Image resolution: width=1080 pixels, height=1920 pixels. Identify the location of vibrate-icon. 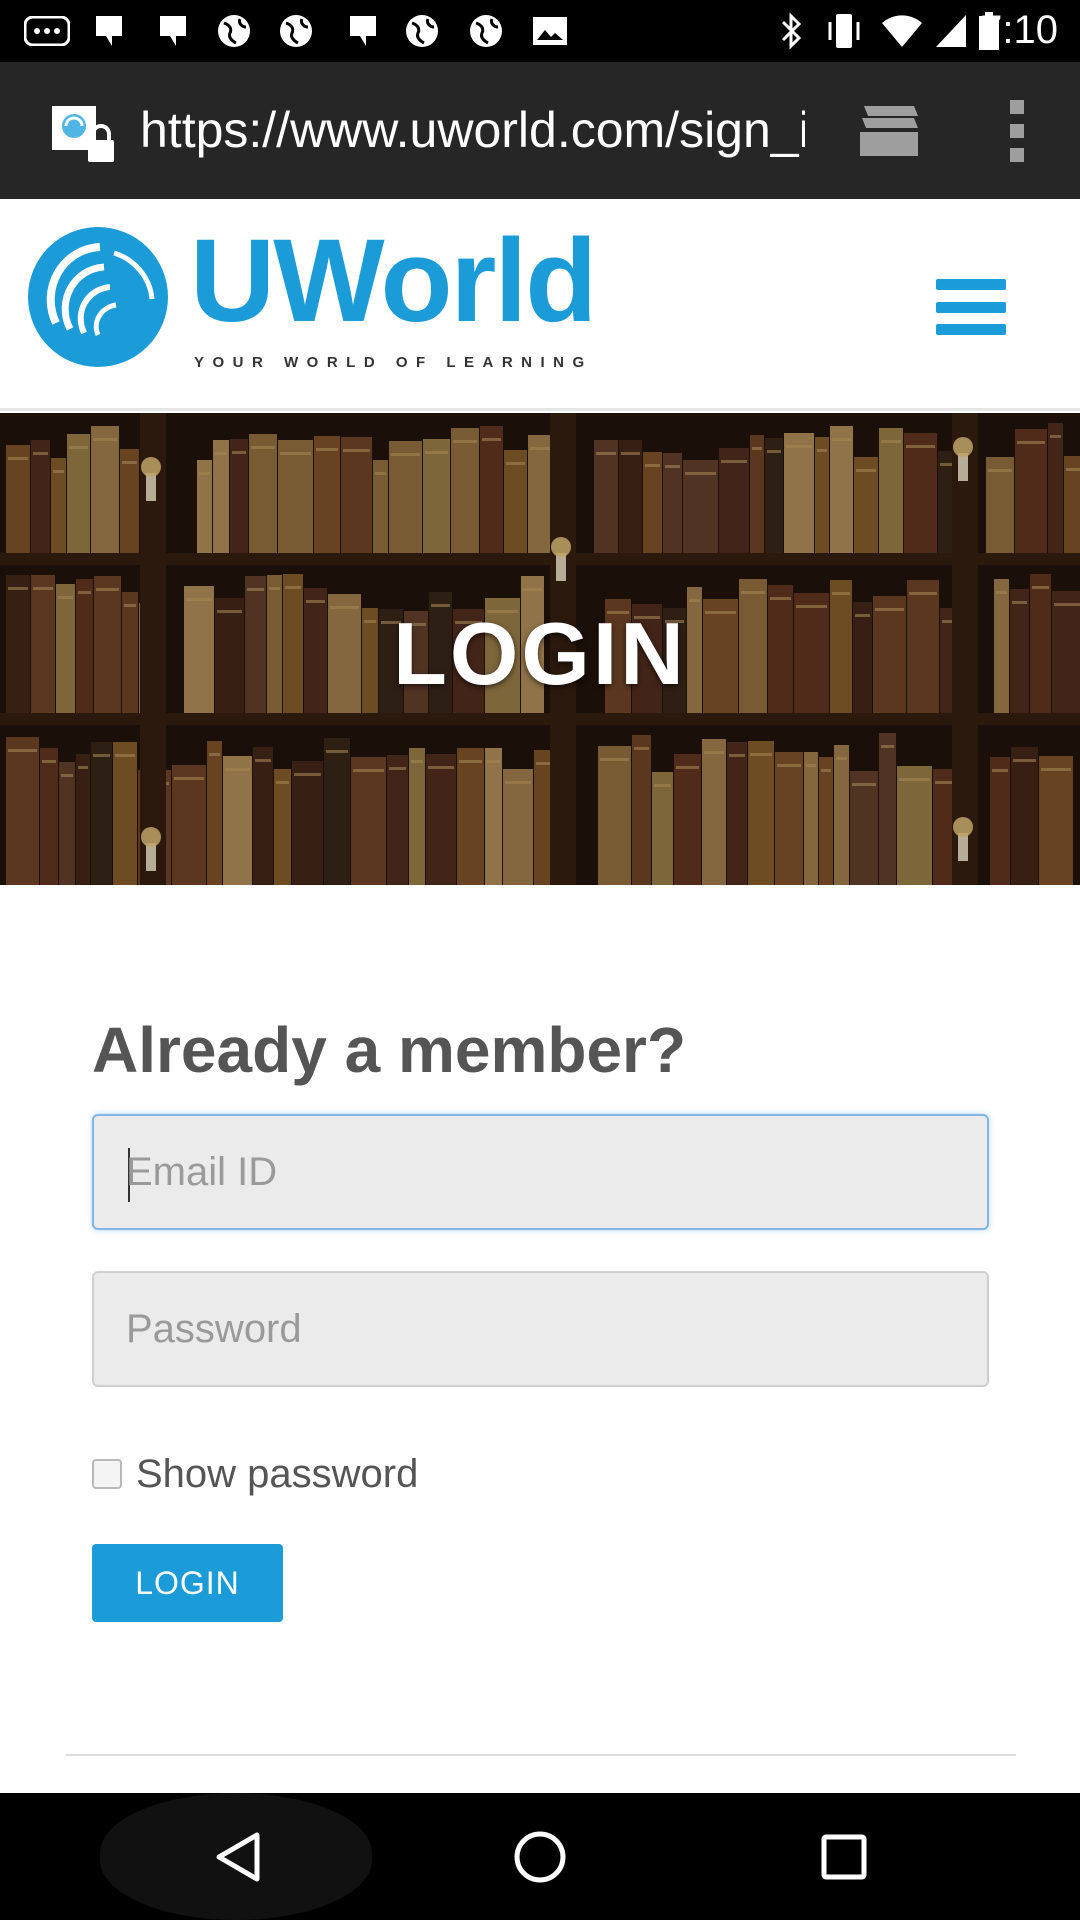
(844, 31).